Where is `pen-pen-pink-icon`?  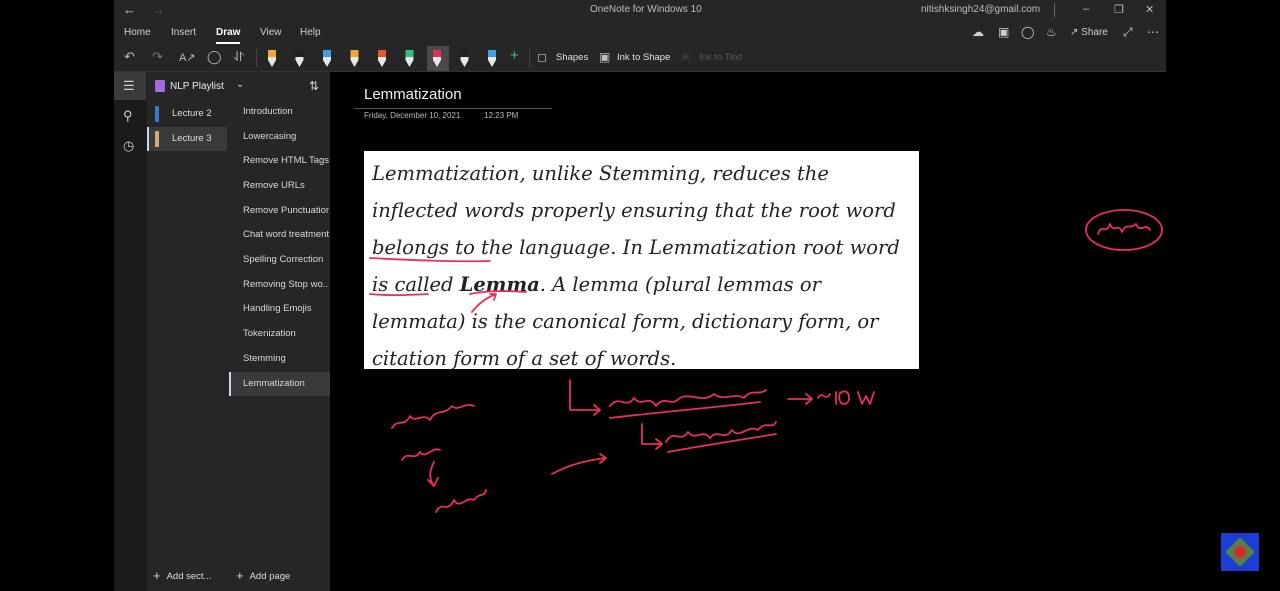
pen-pen-pink-icon is located at coordinates (438, 58).